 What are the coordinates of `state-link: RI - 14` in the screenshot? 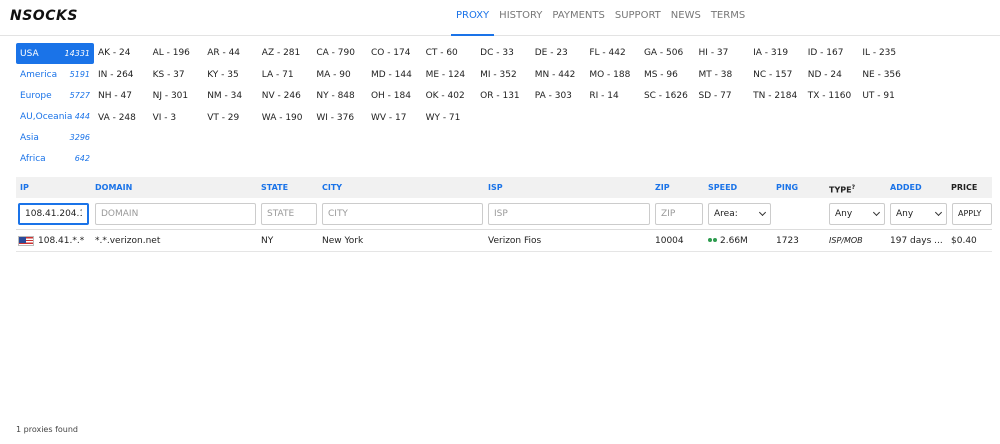 It's located at (616, 97).